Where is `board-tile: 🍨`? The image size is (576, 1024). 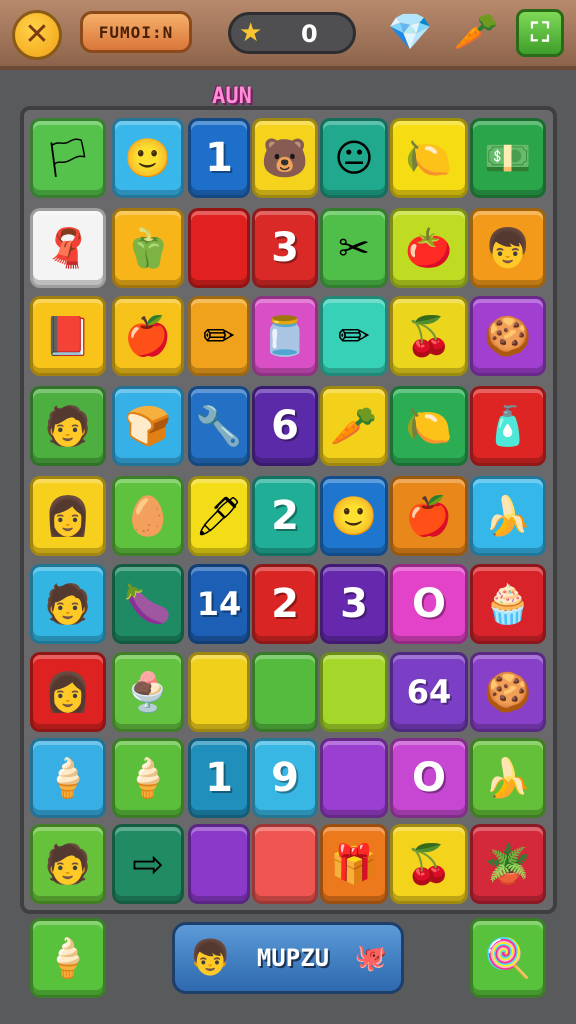 board-tile: 🍨 is located at coordinates (148, 692).